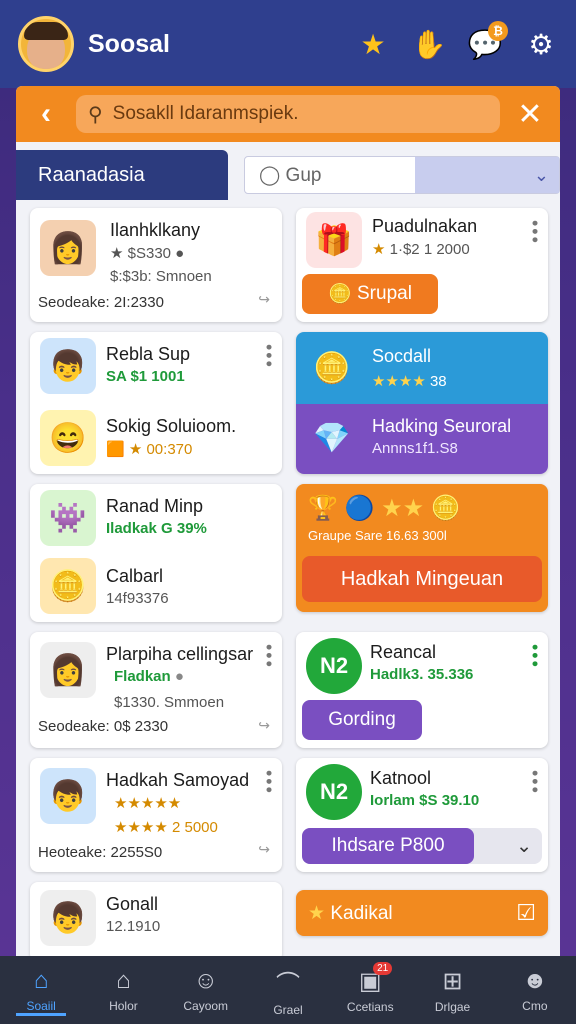 This screenshot has width=576, height=1024. Describe the element at coordinates (498, 31) in the screenshot. I see `coin-badge: ₿` at that location.